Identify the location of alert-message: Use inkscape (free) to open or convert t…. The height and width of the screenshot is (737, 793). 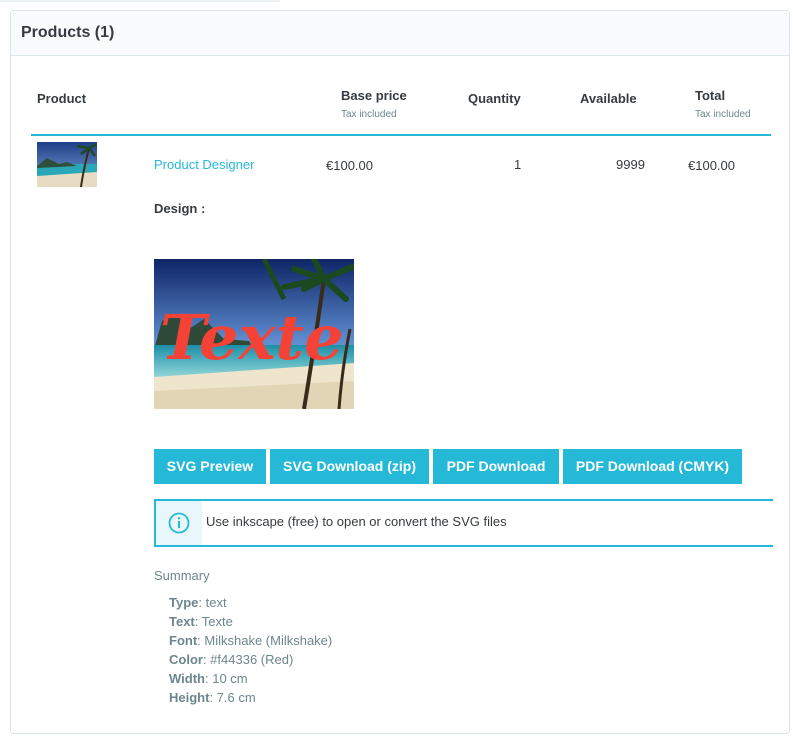
(356, 521).